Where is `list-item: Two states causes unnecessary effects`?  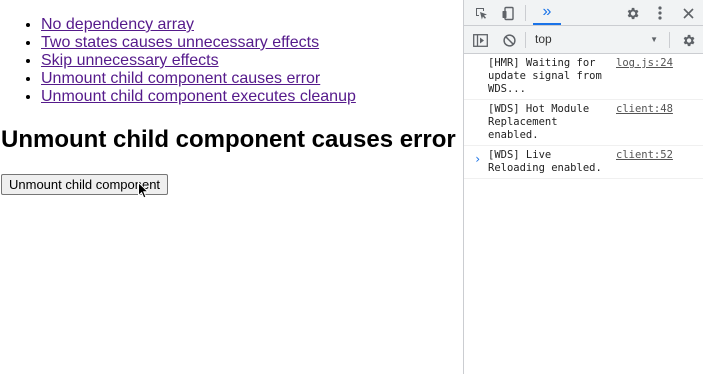 list-item: Two states causes unnecessary effects is located at coordinates (198, 43).